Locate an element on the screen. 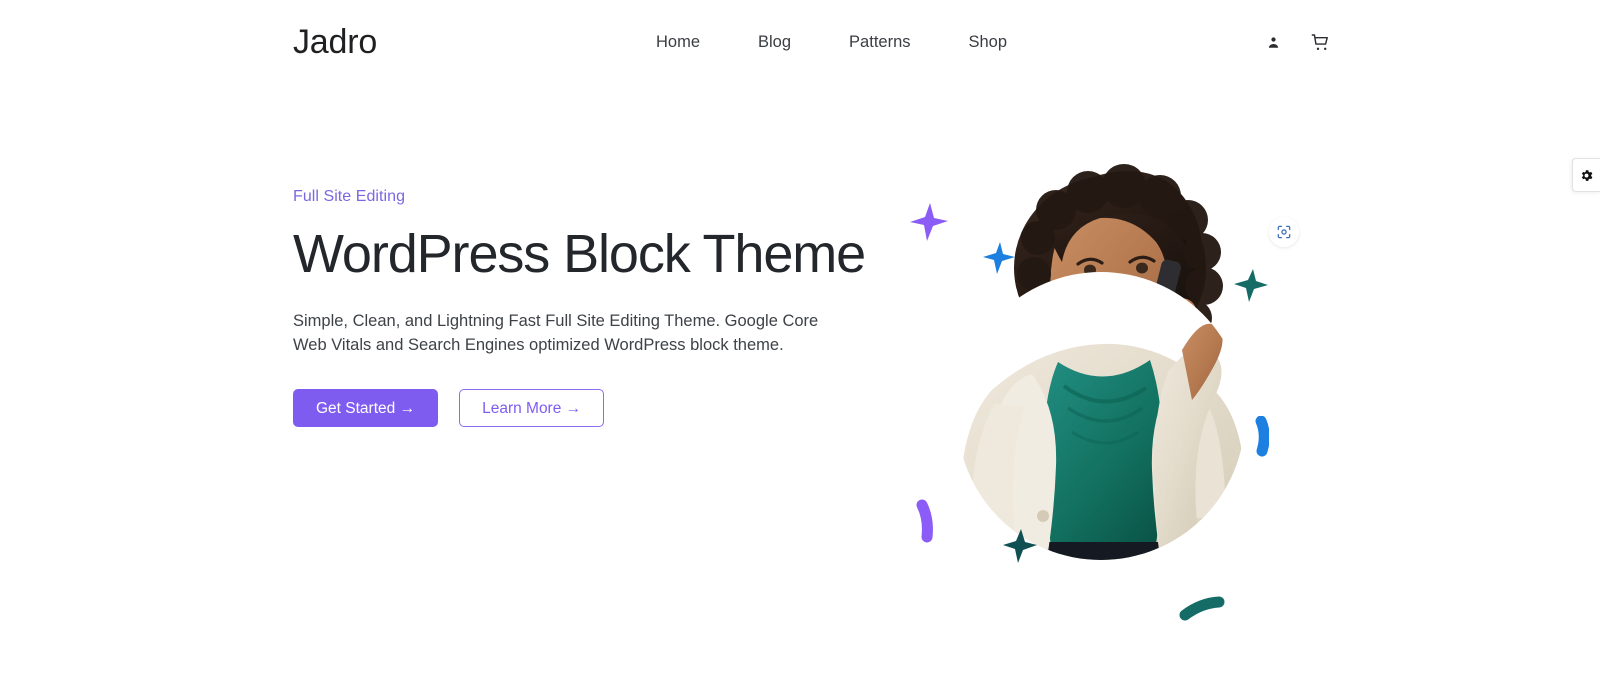 The height and width of the screenshot is (689, 1600). cart-icon is located at coordinates (1320, 42).